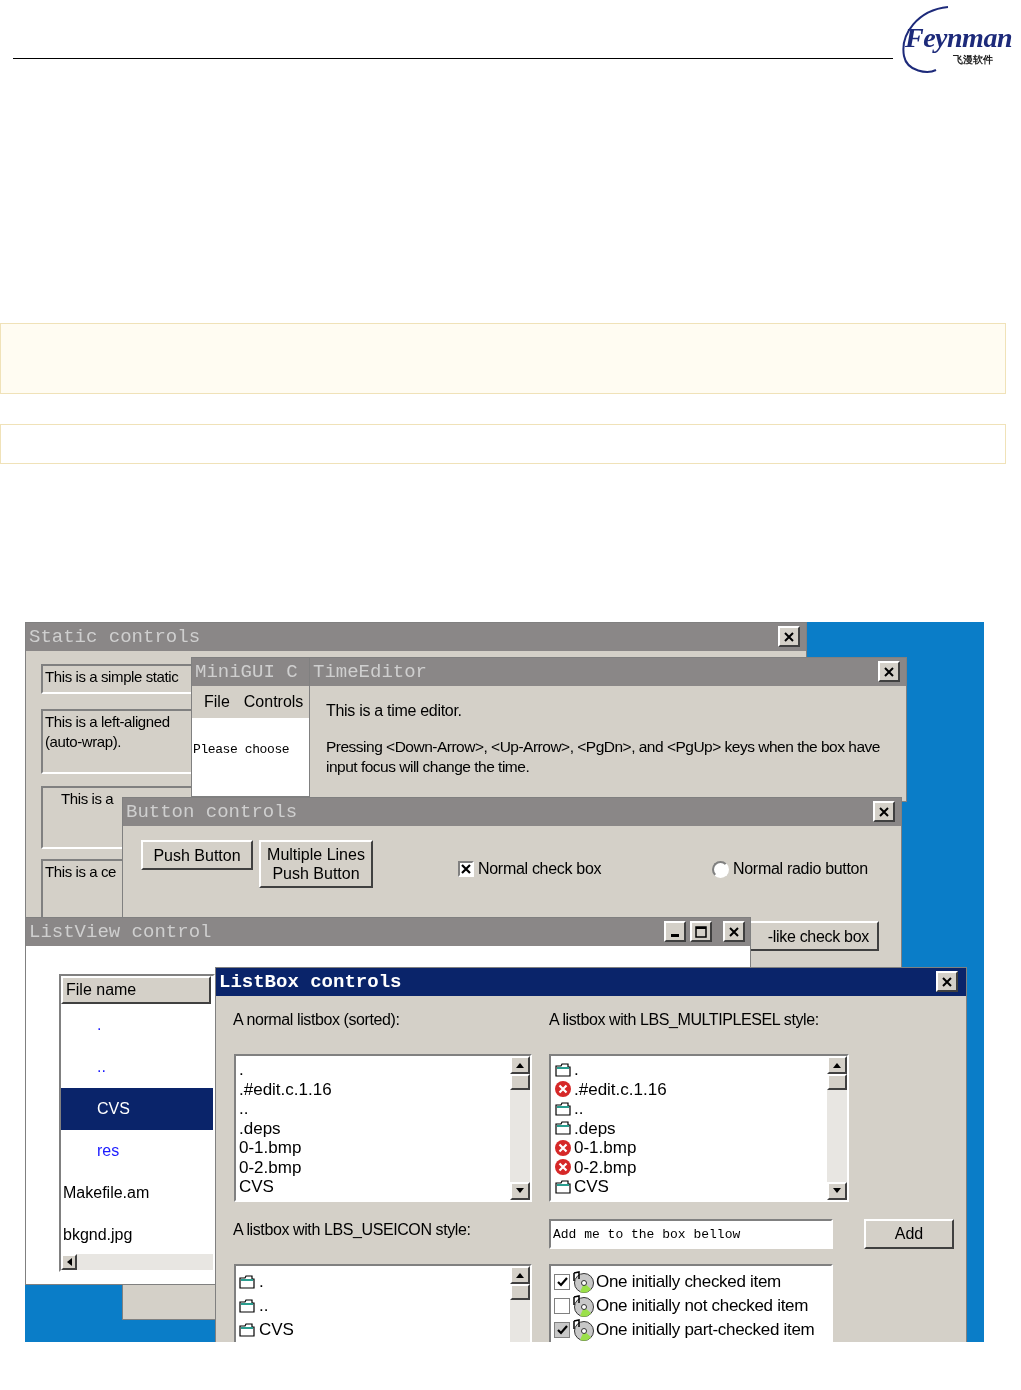 The width and height of the screenshot is (1021, 1390). Describe the element at coordinates (540, 869) in the screenshot. I see `checkbox-label: Normal check box` at that location.